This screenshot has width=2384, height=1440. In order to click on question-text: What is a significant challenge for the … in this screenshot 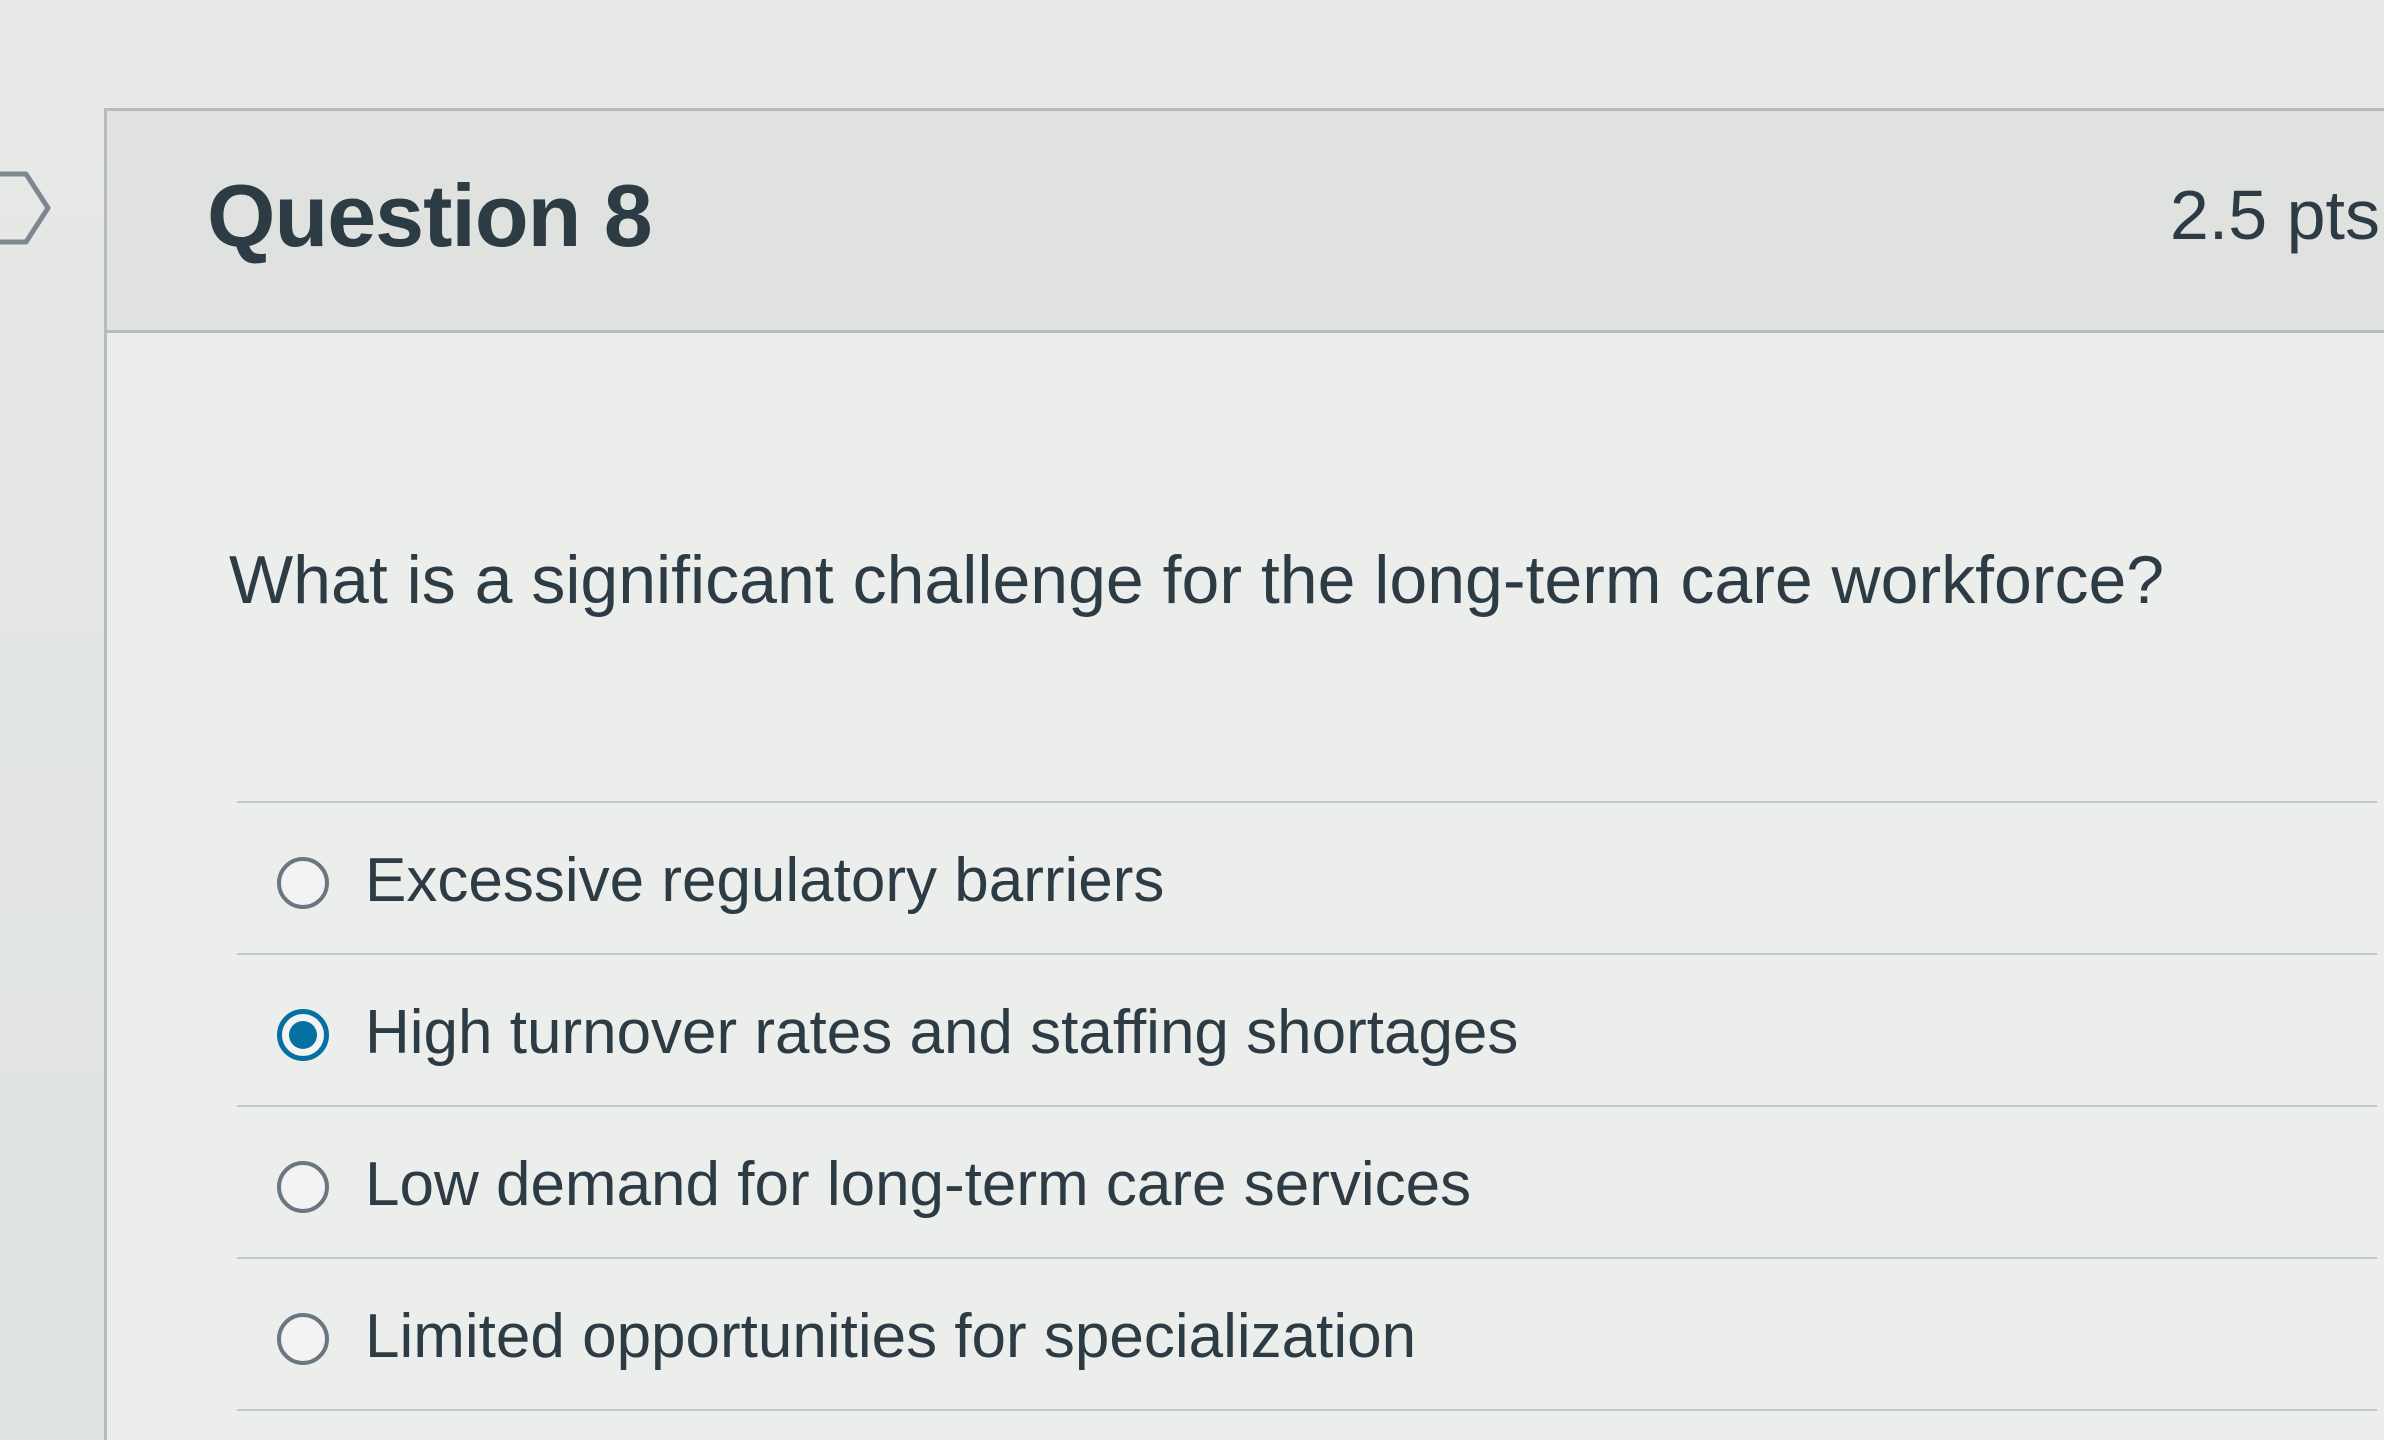, I will do `click(1197, 580)`.